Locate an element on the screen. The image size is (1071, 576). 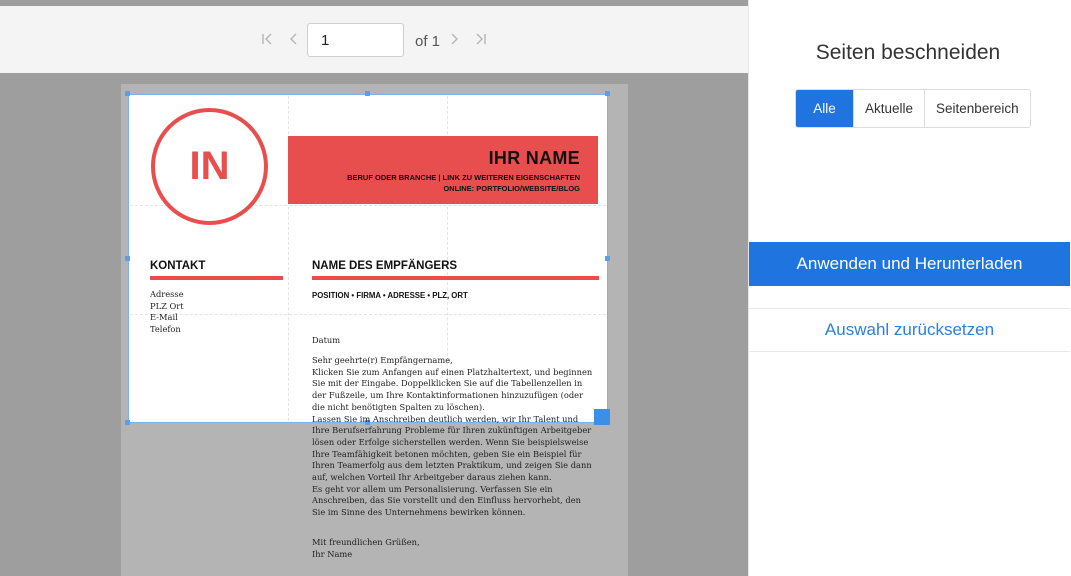
divider is located at coordinates (909, 351).